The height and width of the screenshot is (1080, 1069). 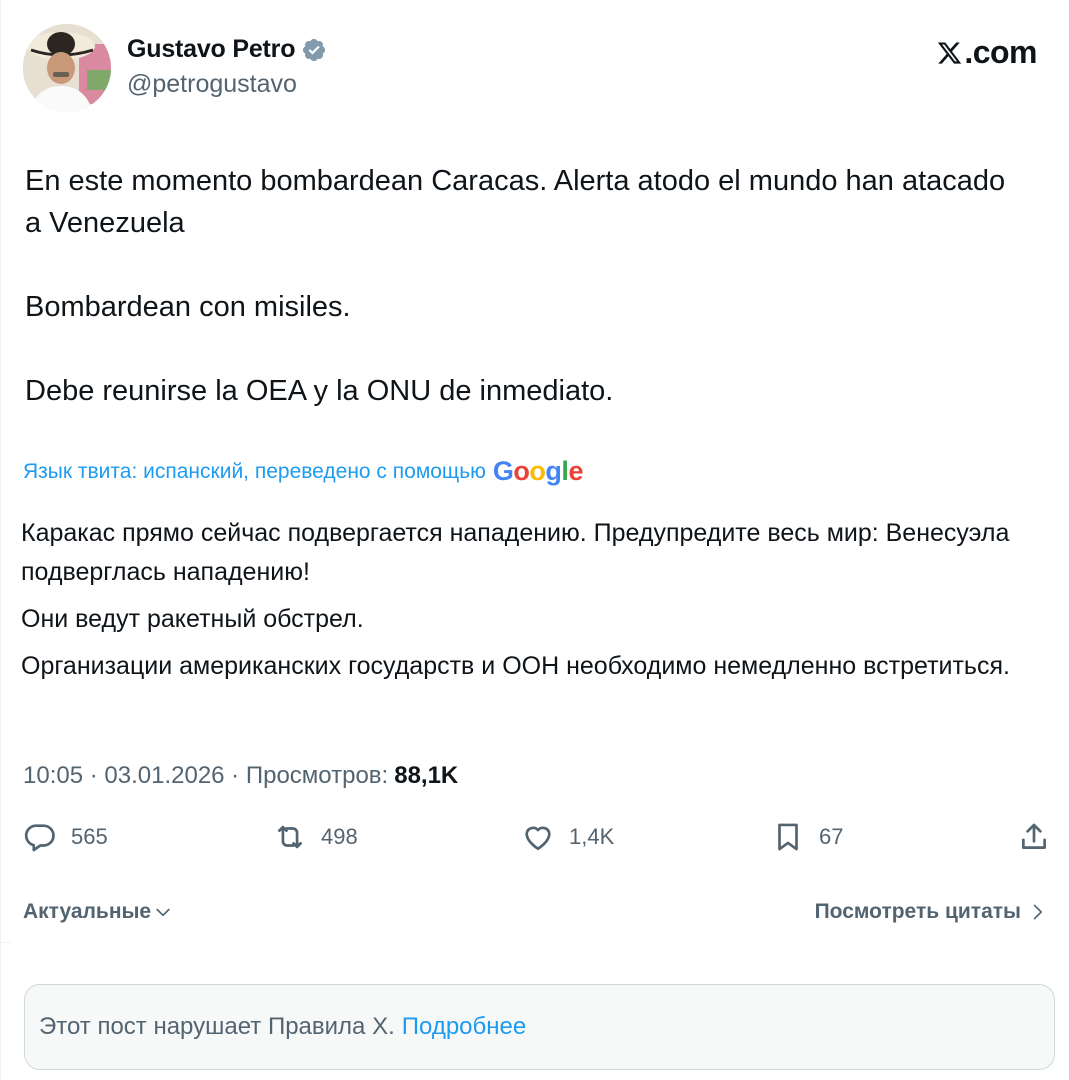 What do you see at coordinates (1037, 912) in the screenshot?
I see `chevron-right-icon` at bounding box center [1037, 912].